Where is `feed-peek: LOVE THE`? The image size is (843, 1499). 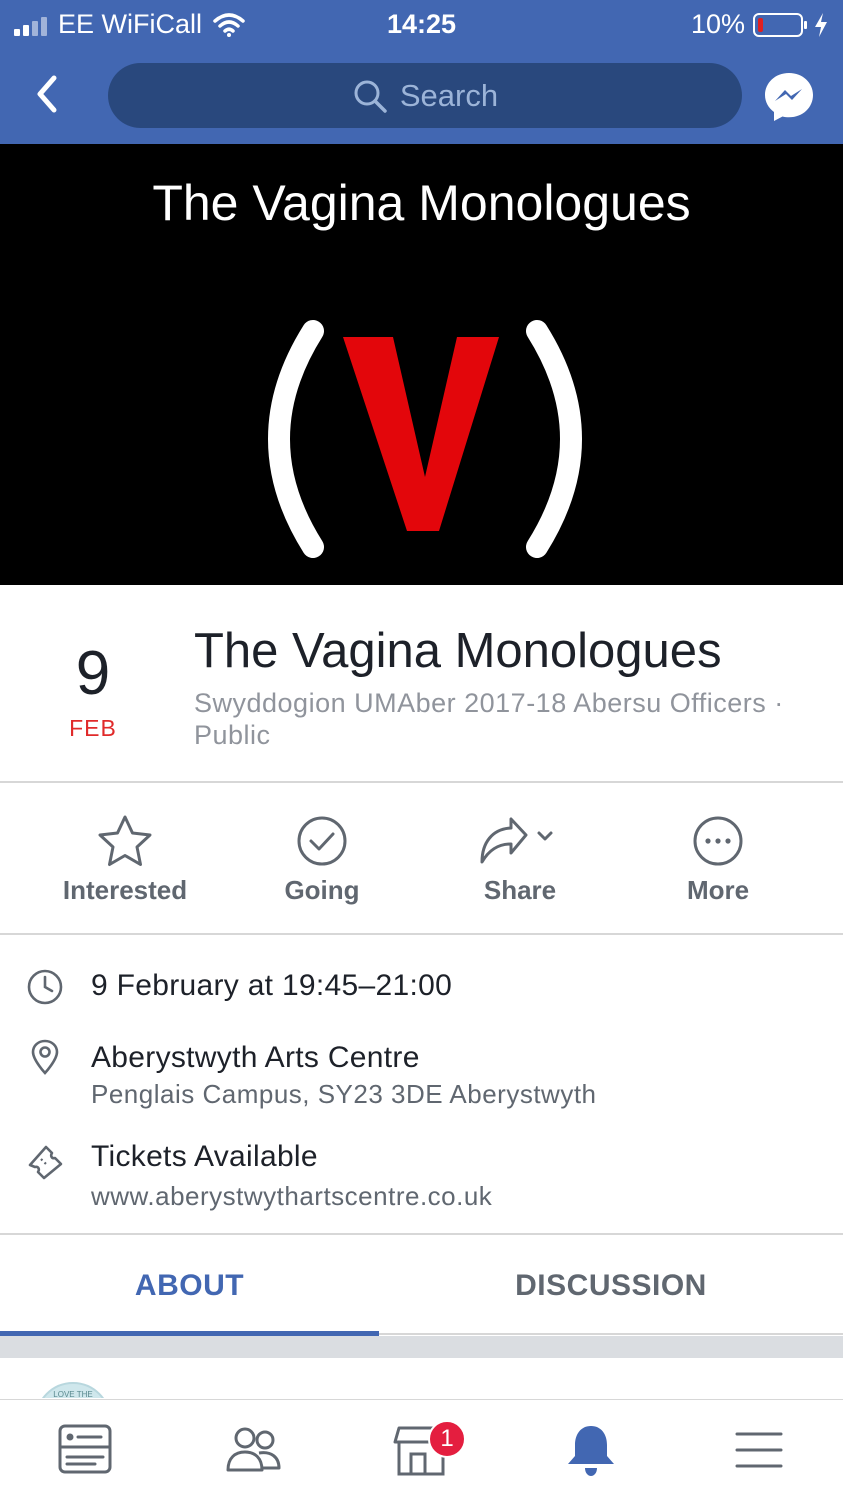
feed-peek: LOVE THE is located at coordinates (421, 1378).